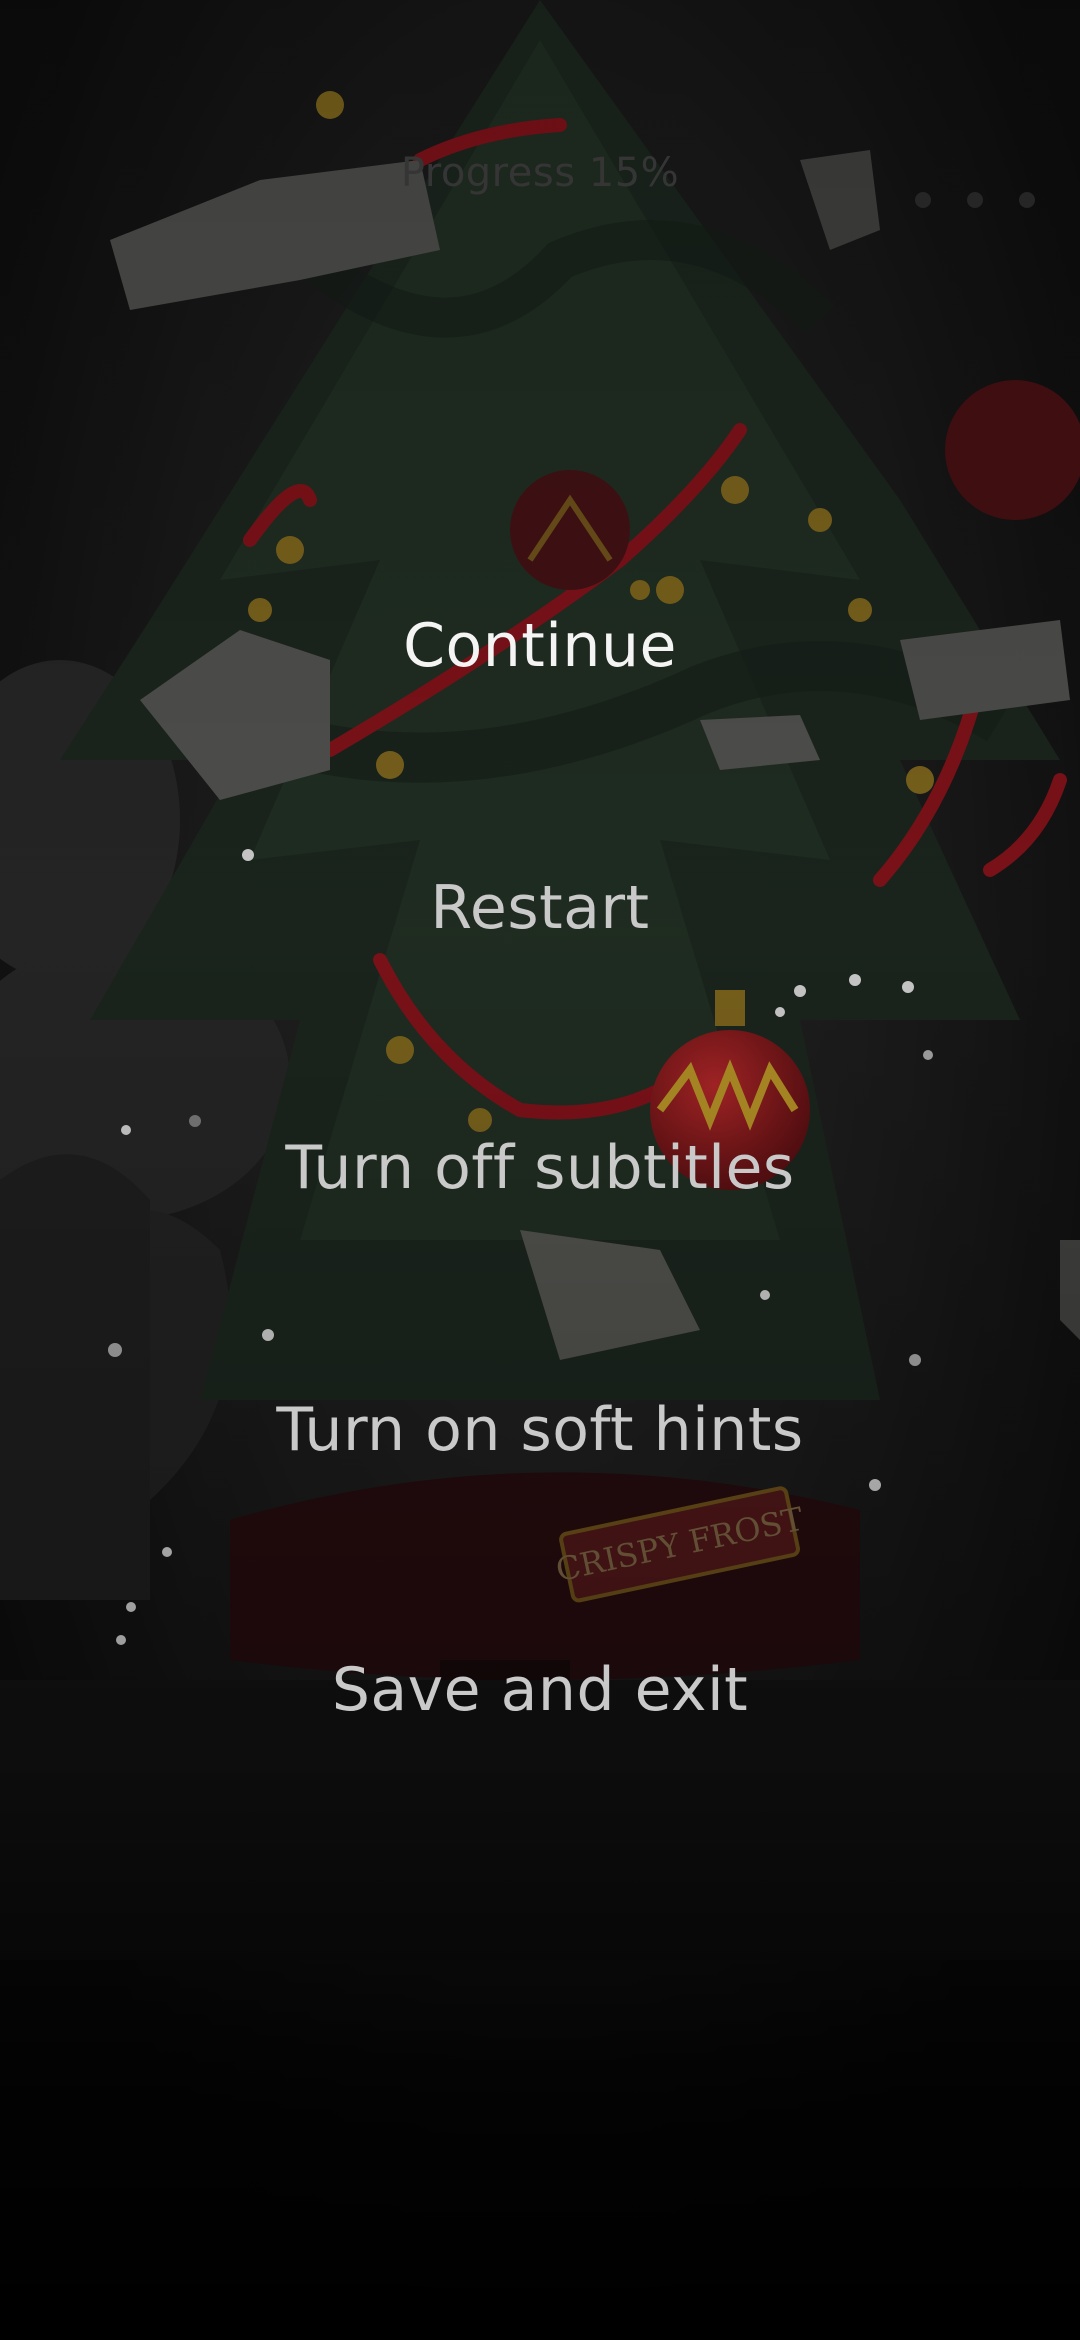 The height and width of the screenshot is (2340, 1080). Describe the element at coordinates (540, 1430) in the screenshot. I see `soft-hints-toggle-button: Turn on soft hints` at that location.